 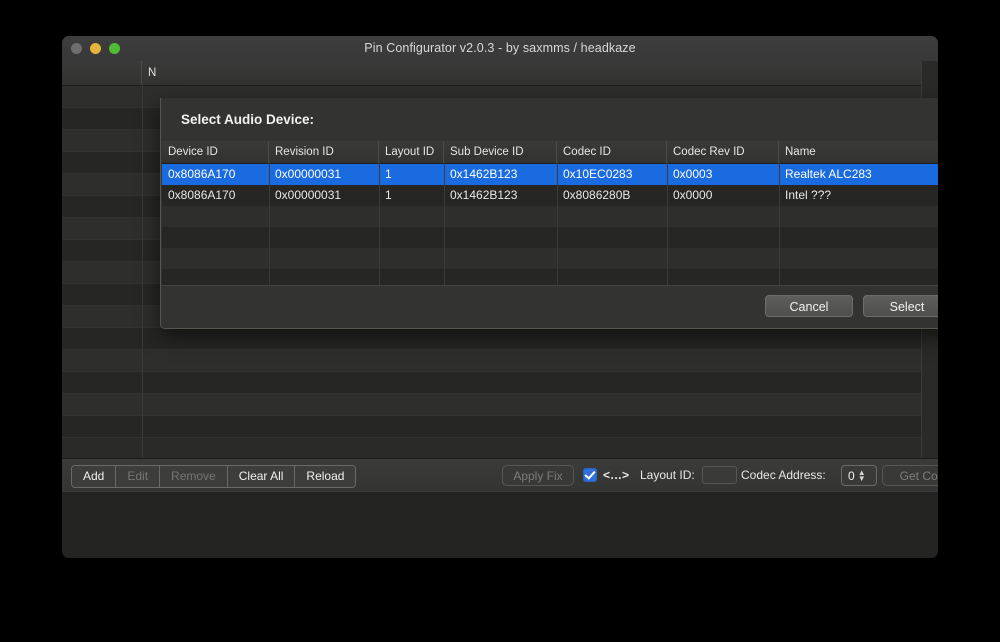 What do you see at coordinates (667, 475) in the screenshot?
I see `layout-id-label: Layout ID:` at bounding box center [667, 475].